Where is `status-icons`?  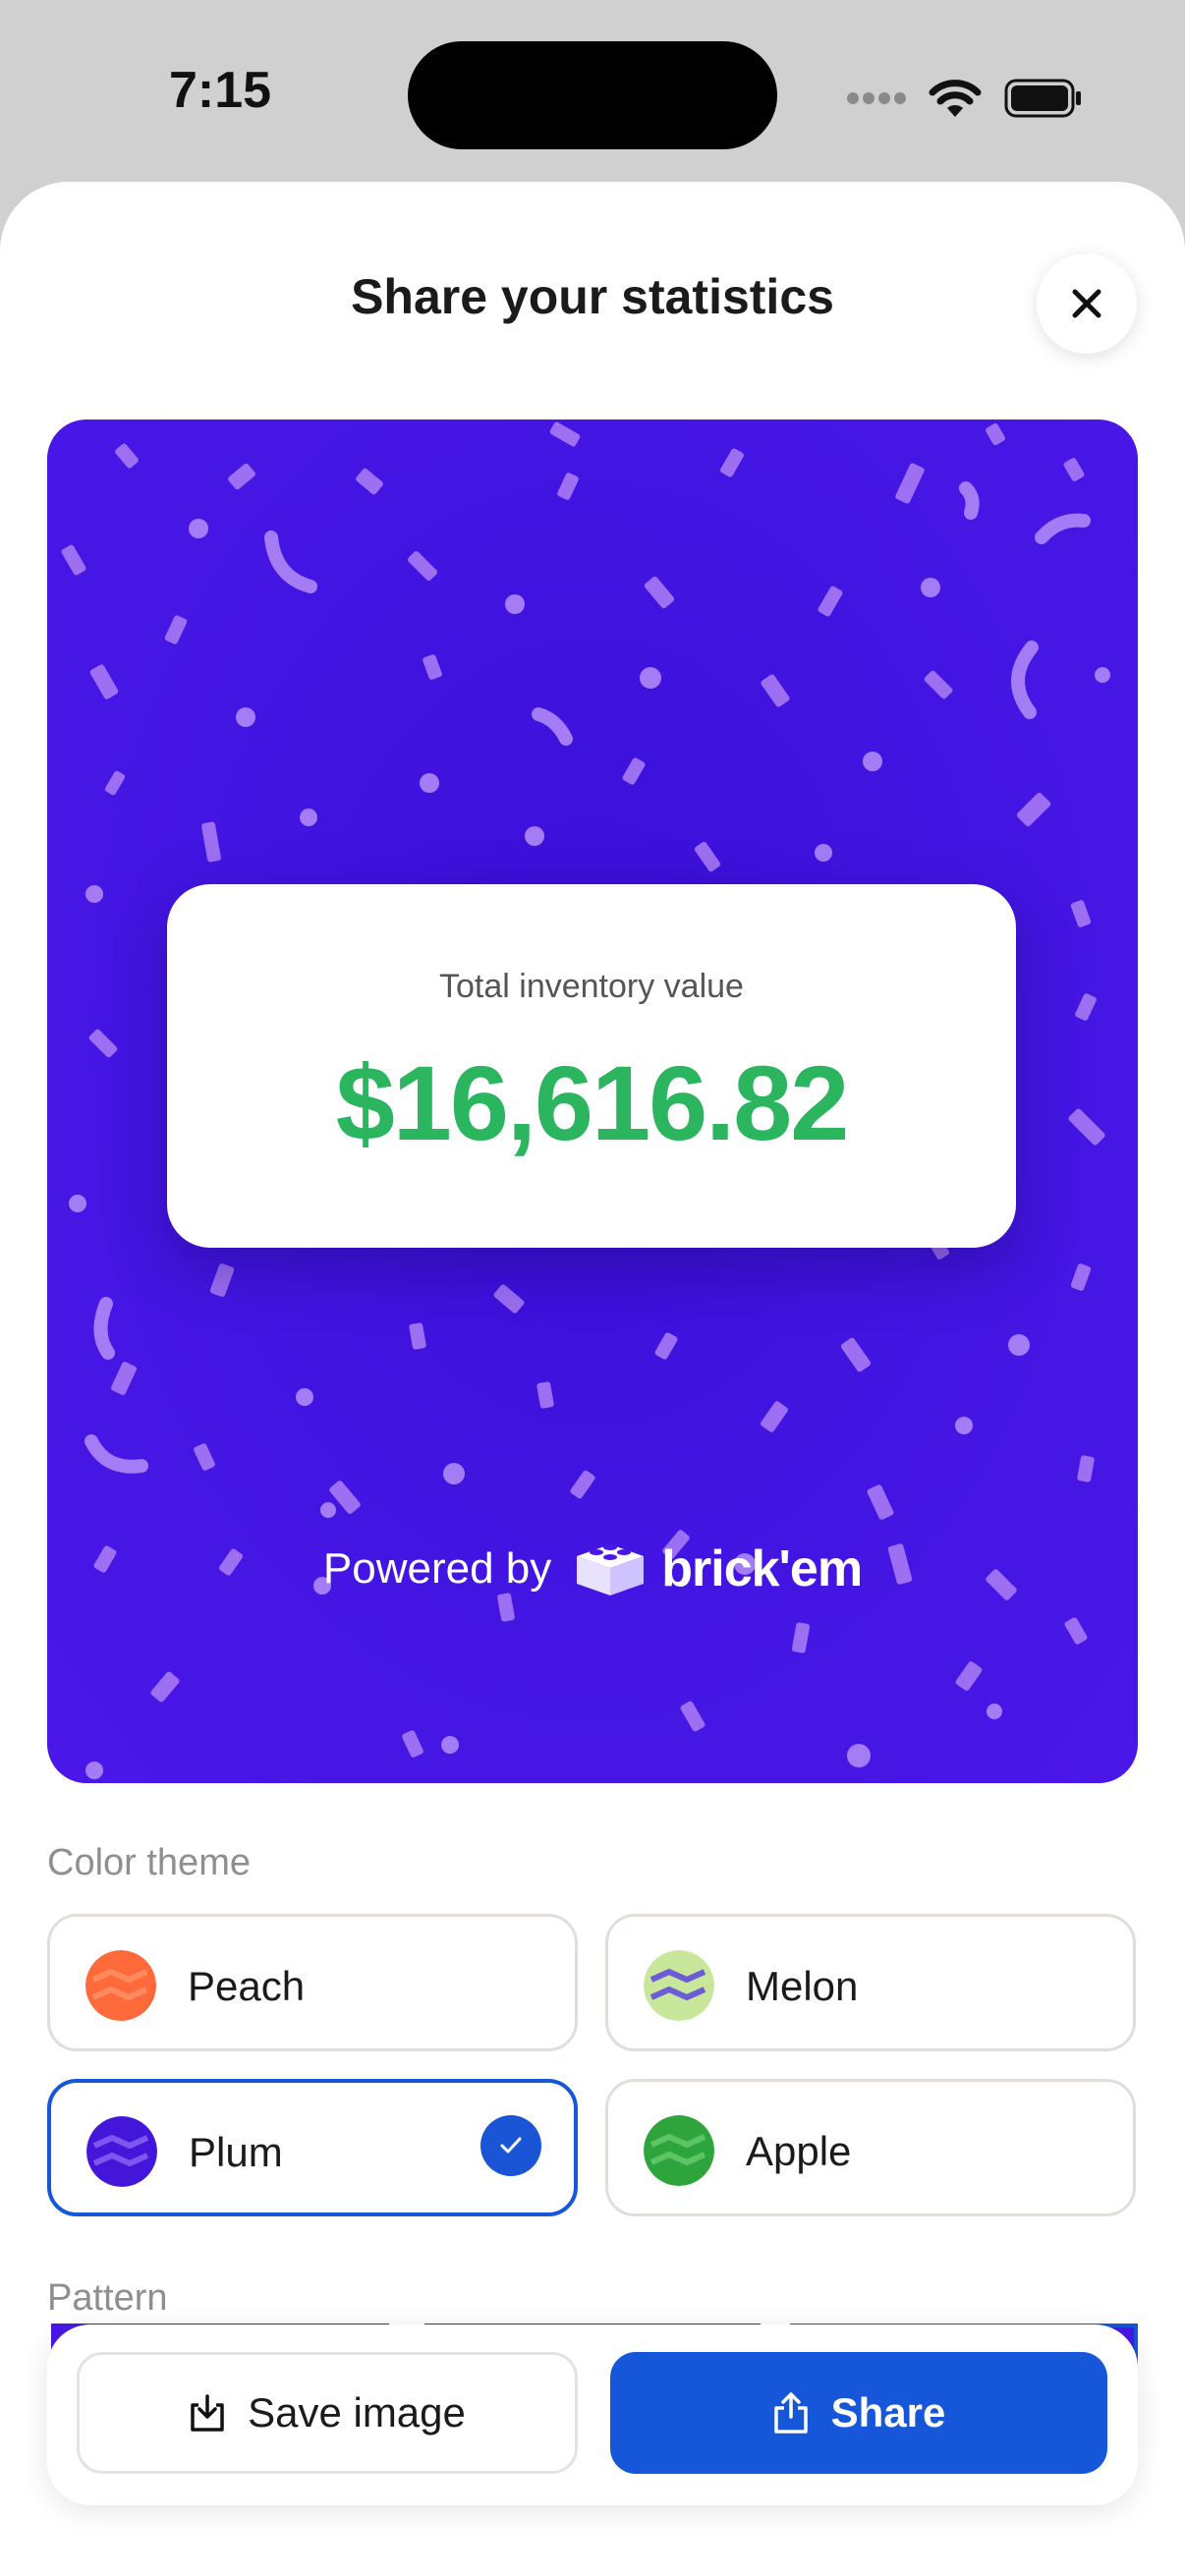 status-icons is located at coordinates (964, 98).